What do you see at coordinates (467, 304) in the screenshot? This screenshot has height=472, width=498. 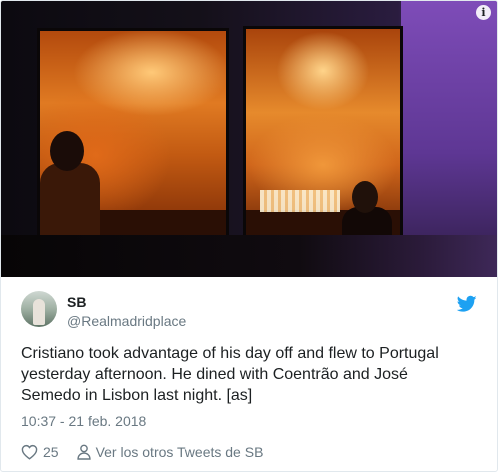 I see `twitter-bird-icon` at bounding box center [467, 304].